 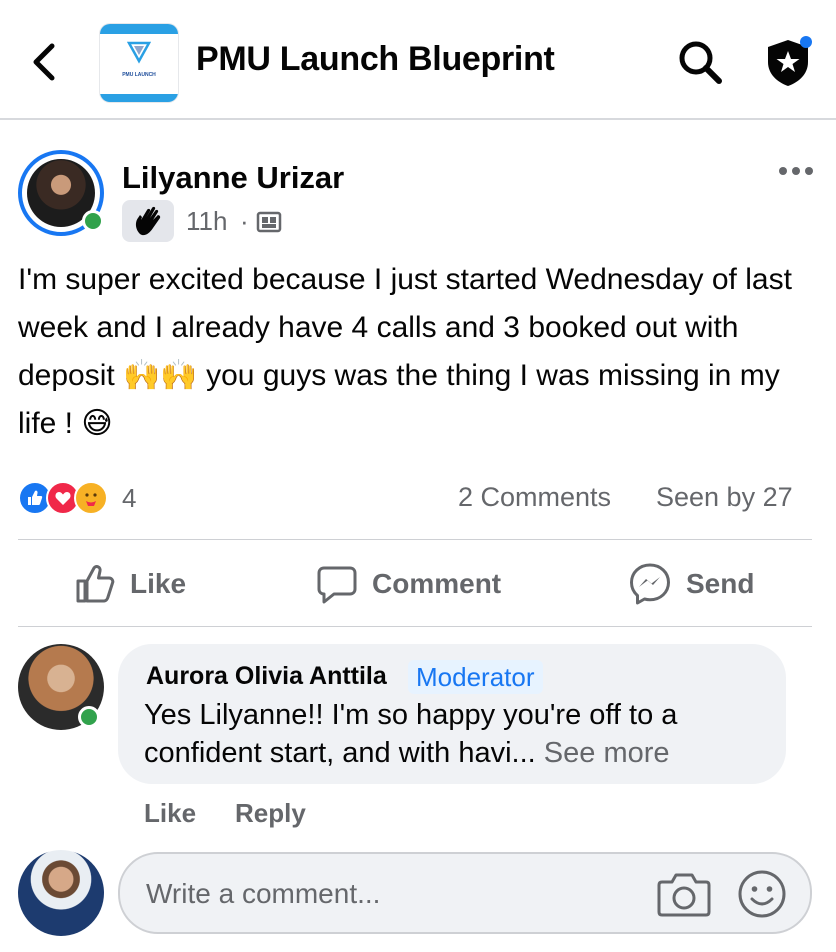 I want to click on post-time: 11h, so click(x=206, y=221).